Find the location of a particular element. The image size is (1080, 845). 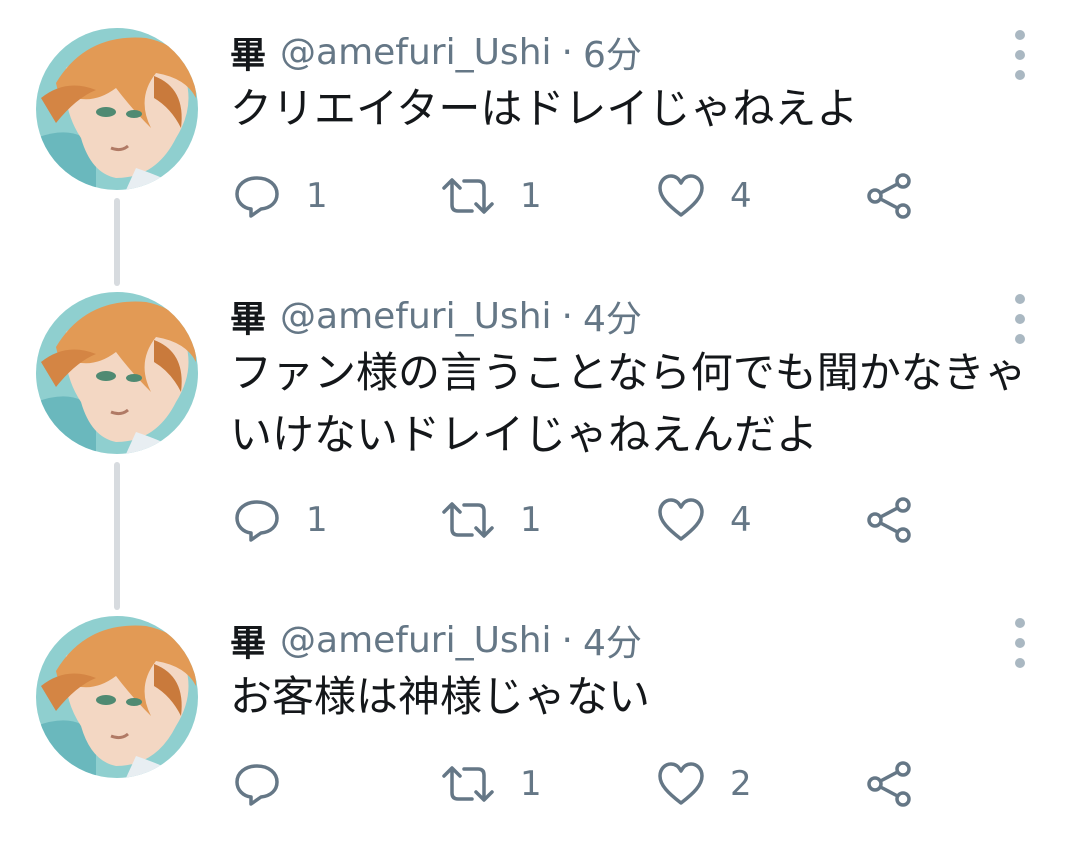

tweet-text: お客様は神様じゃない is located at coordinates (440, 696).